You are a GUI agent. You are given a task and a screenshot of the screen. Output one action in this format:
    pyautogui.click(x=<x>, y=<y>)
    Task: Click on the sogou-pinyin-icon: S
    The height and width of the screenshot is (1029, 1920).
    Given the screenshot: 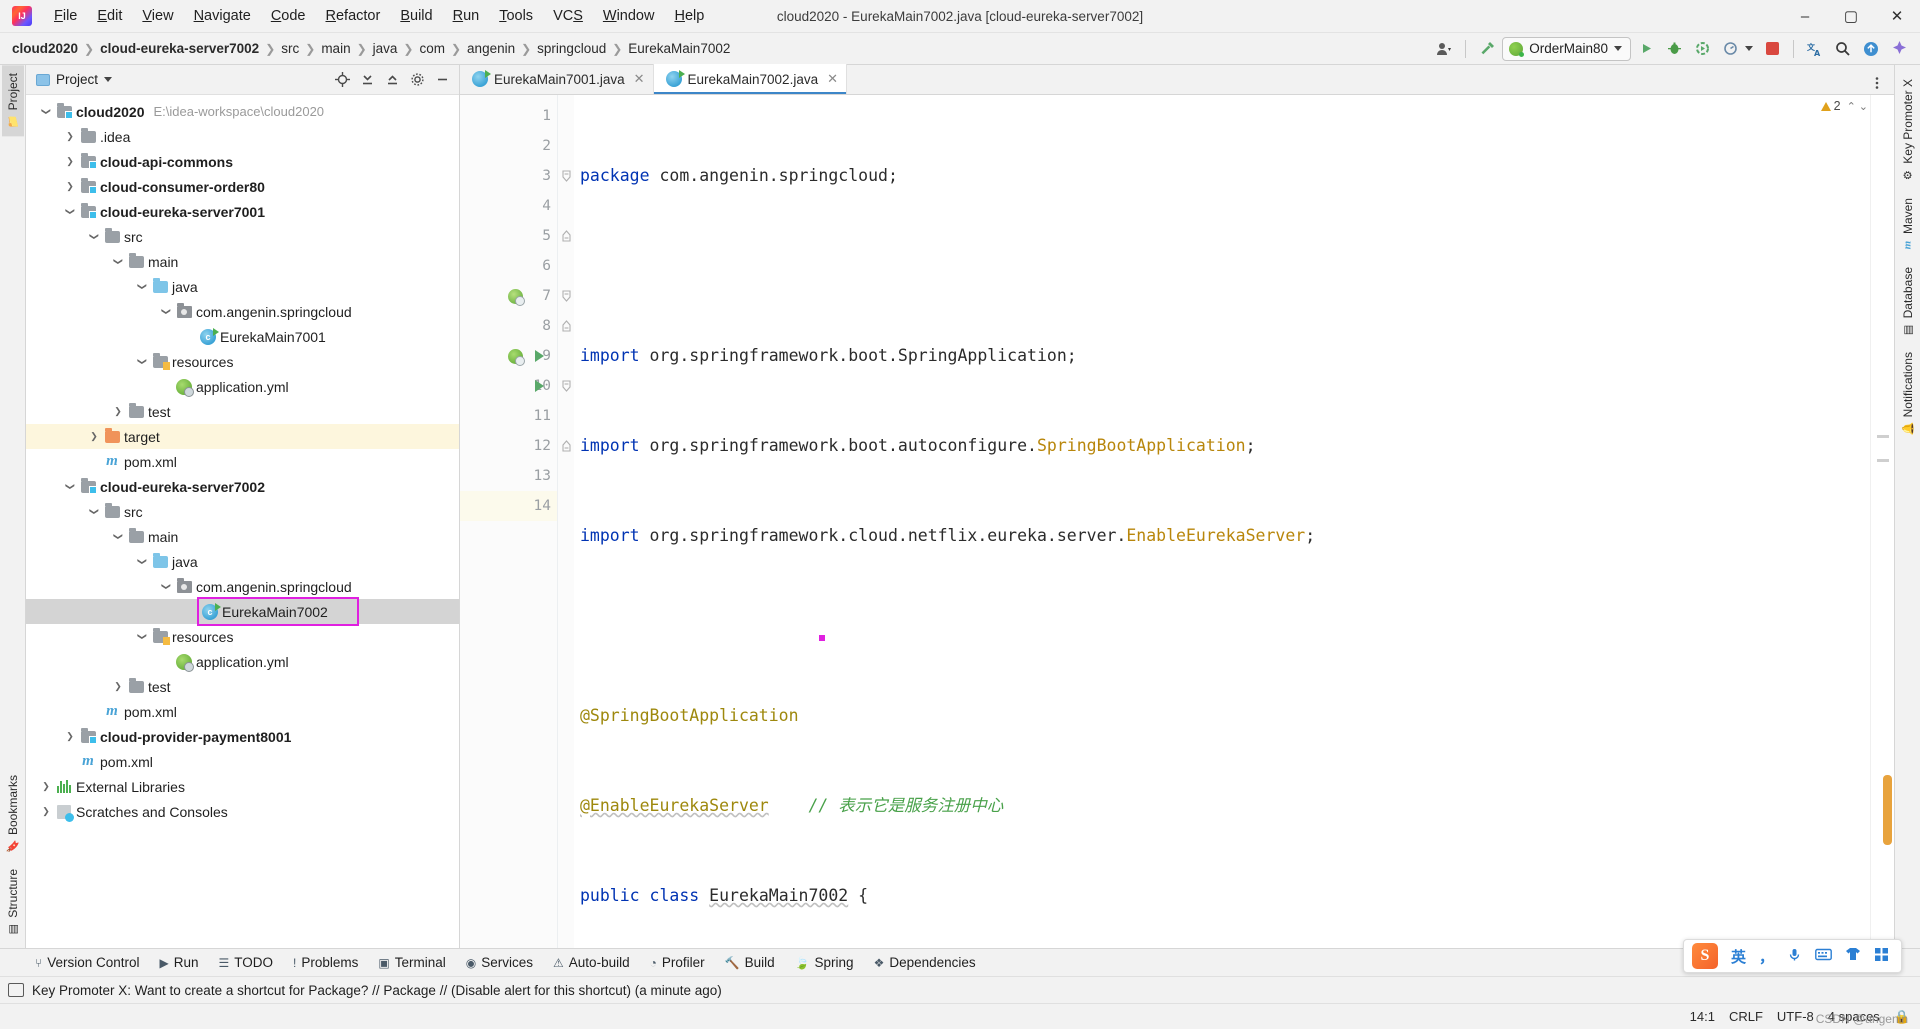 What is the action you would take?
    pyautogui.click(x=1704, y=956)
    